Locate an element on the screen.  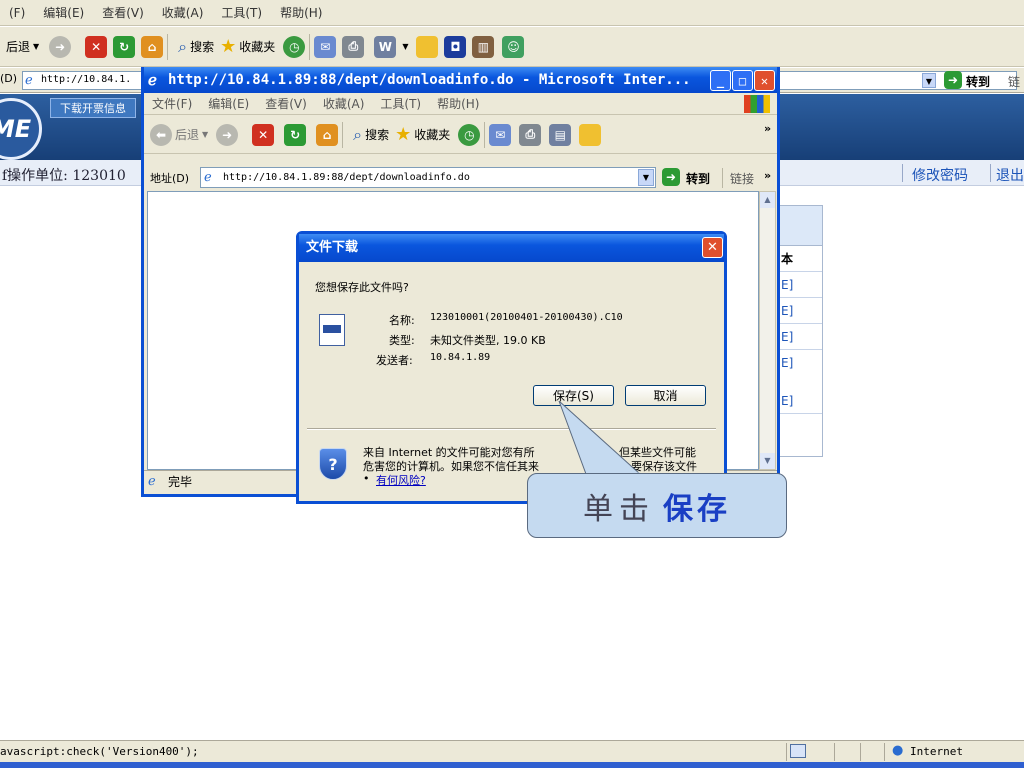
bg-links-label: 链 is located at coordinates (1014, 81).